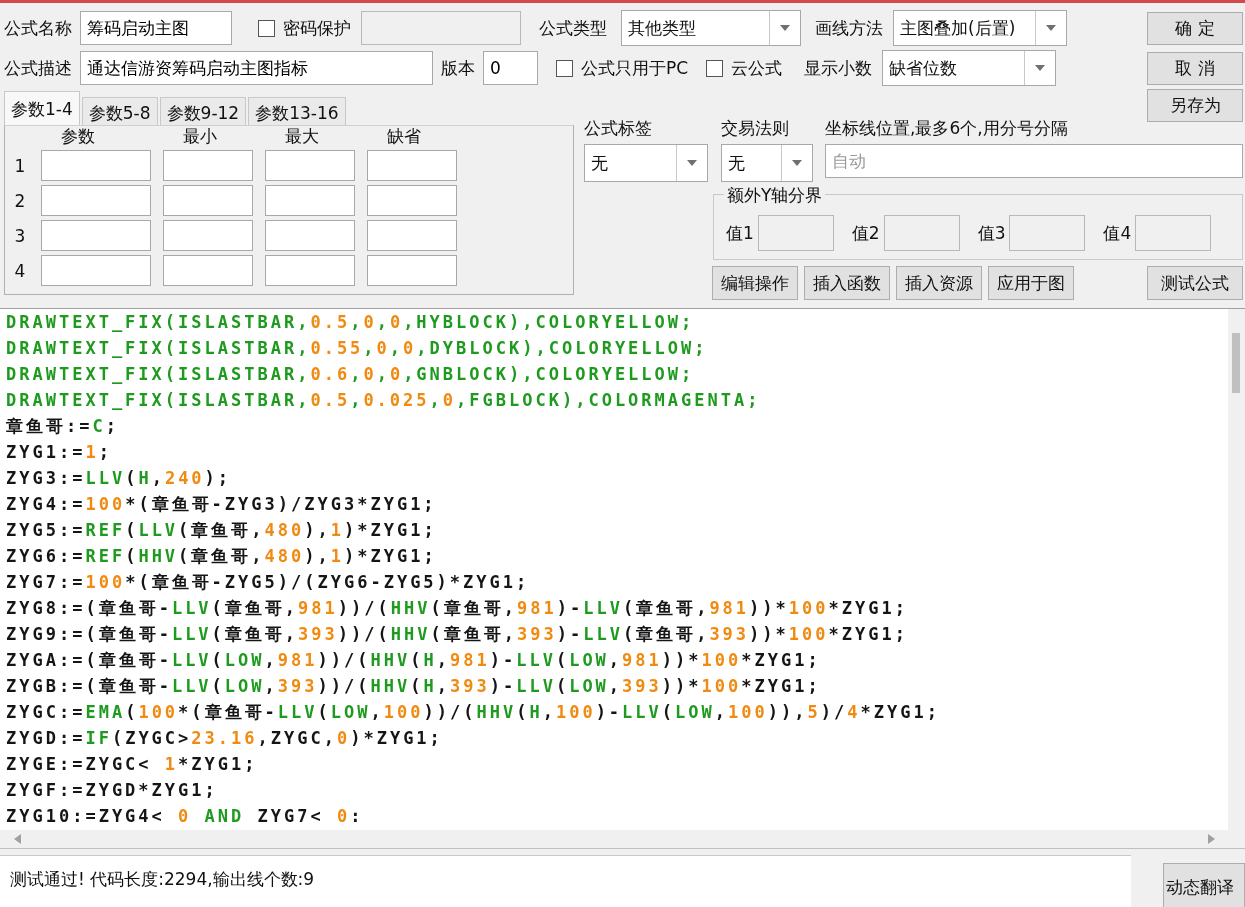  Describe the element at coordinates (1236, 363) in the screenshot. I see `scrollbar-thumb` at that location.